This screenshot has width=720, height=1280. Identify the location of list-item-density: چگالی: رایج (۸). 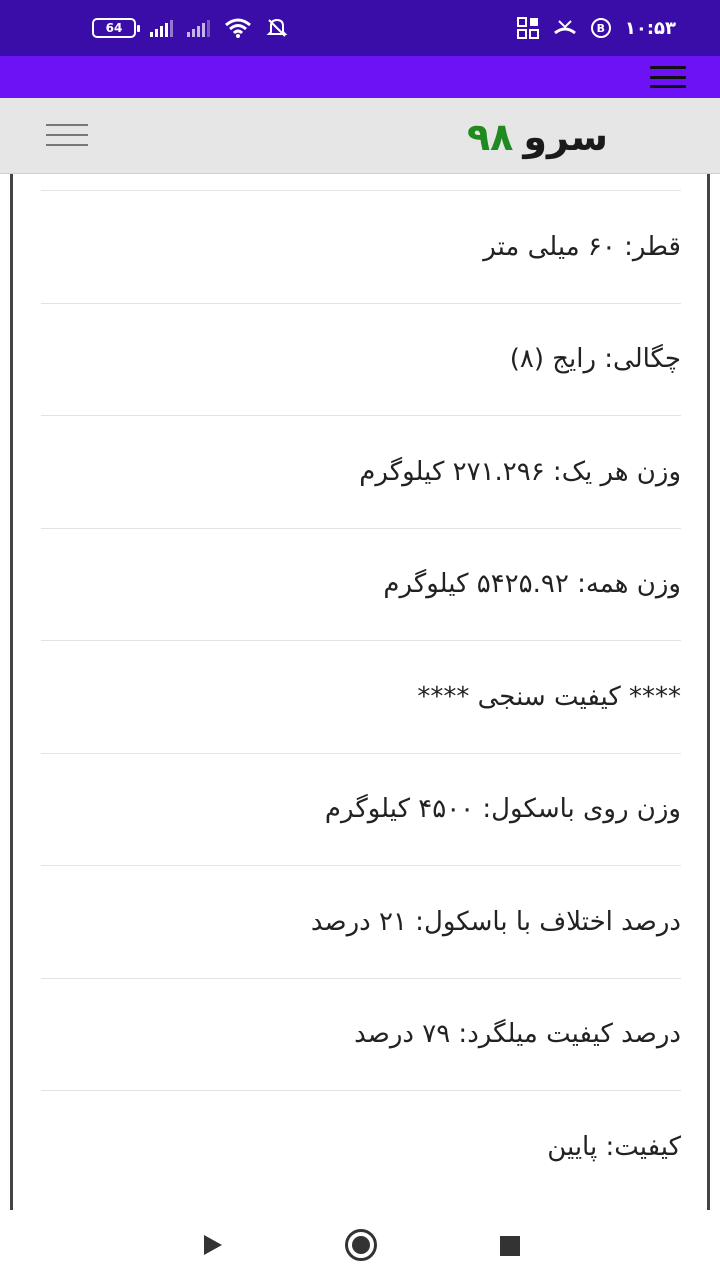
(361, 359).